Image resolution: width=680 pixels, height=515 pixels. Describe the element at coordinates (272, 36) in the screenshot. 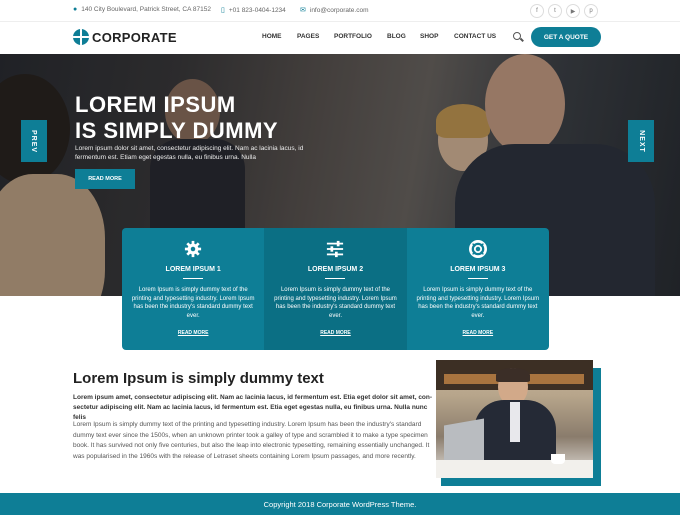

I see `nav-home: HOME` at that location.